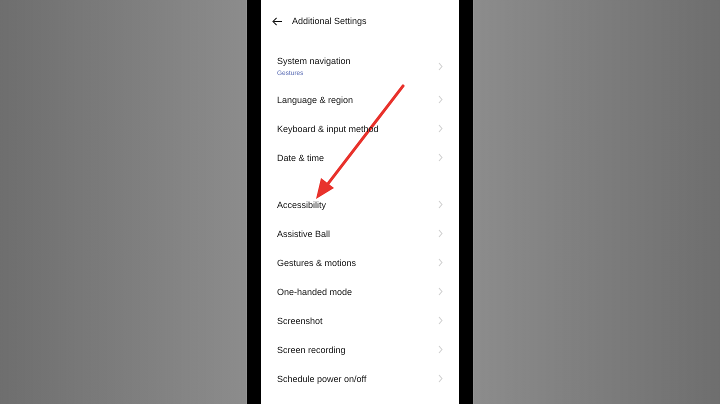 Image resolution: width=720 pixels, height=404 pixels. Describe the element at coordinates (368, 204) in the screenshot. I see `settings-item: Accessibility` at that location.